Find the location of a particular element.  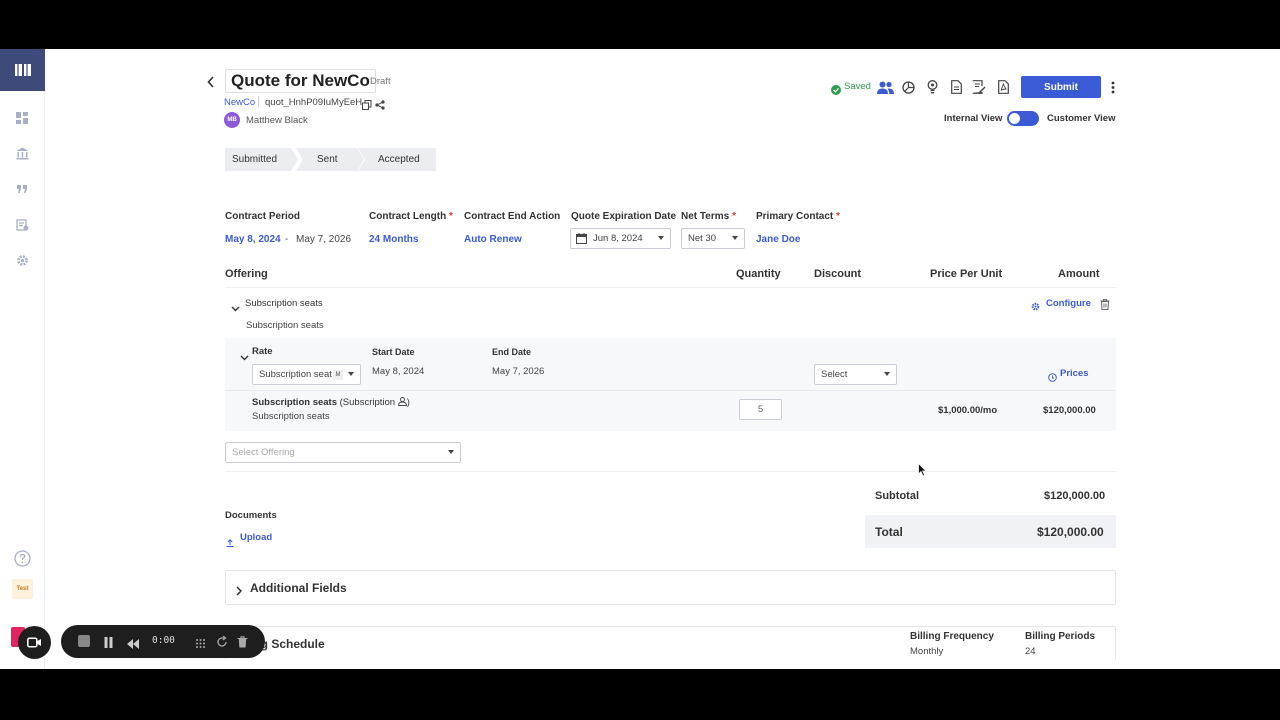

contract-length-label: Contract Length * is located at coordinates (411, 216).